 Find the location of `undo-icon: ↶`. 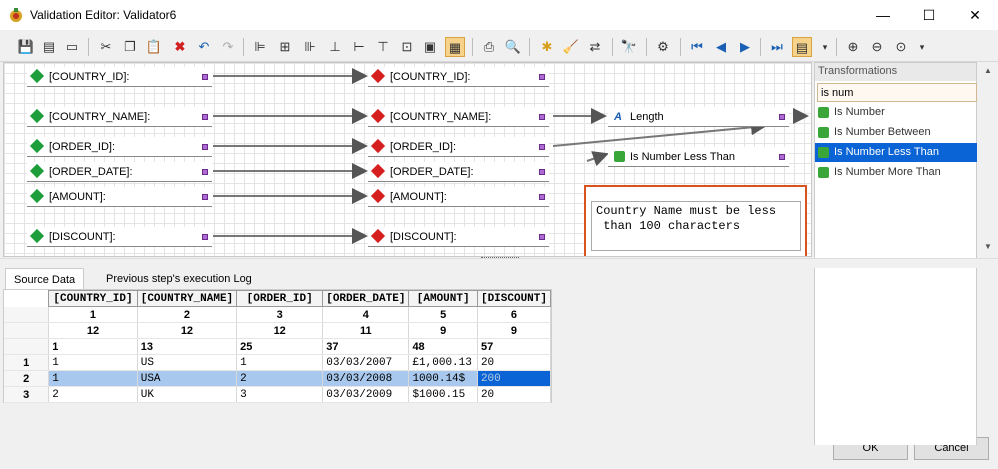

undo-icon: ↶ is located at coordinates (204, 47).